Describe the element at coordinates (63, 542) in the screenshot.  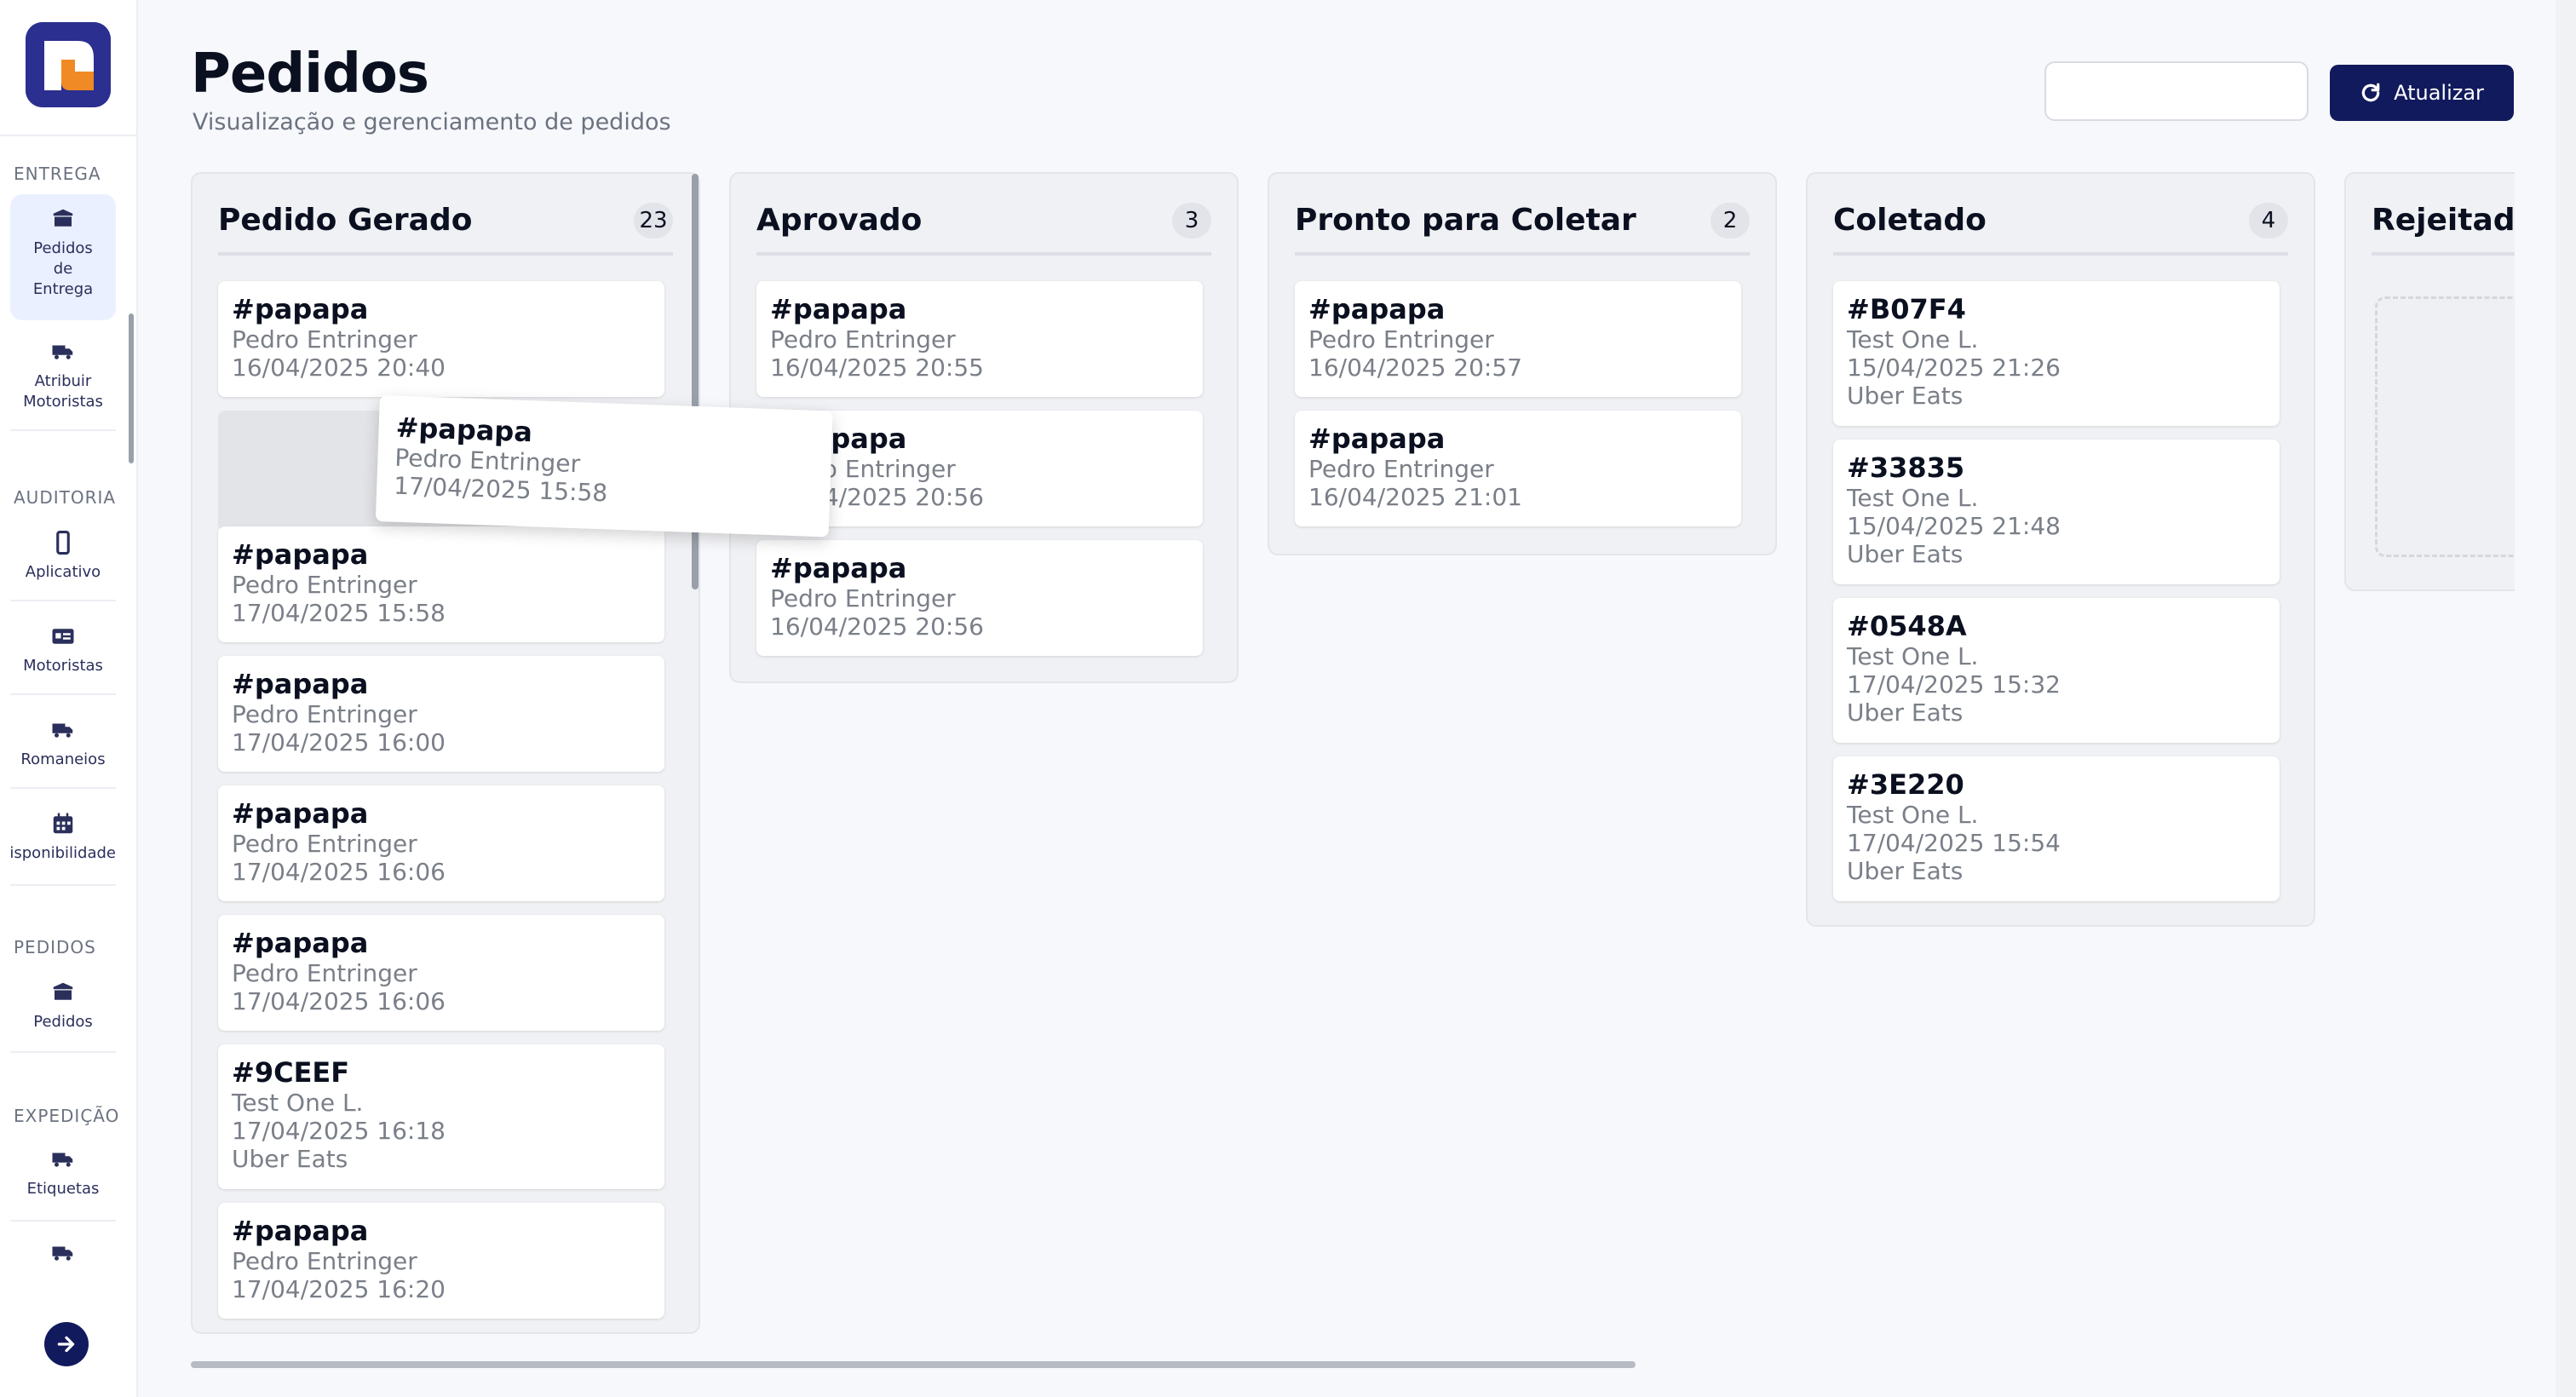
I see `mobile-icon` at that location.